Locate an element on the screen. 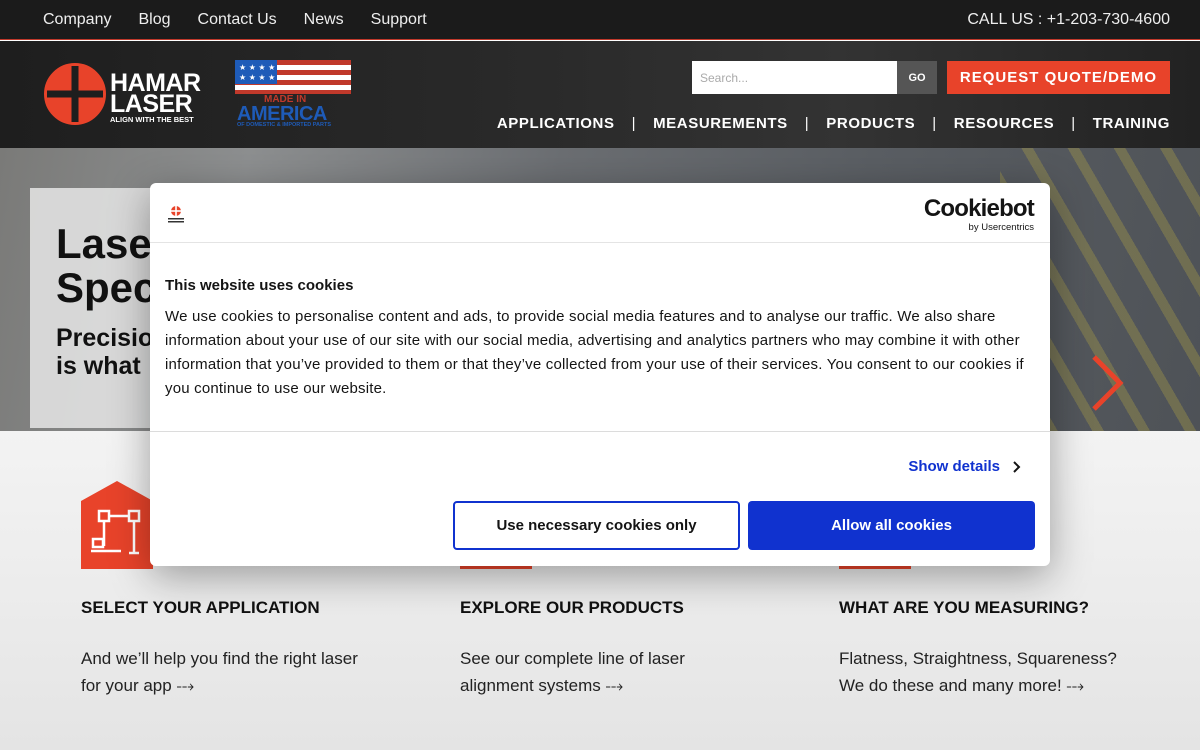  hamar-laser-logo: HAMAR LASER ALIGN WITH THE BEST is located at coordinates (131, 95).